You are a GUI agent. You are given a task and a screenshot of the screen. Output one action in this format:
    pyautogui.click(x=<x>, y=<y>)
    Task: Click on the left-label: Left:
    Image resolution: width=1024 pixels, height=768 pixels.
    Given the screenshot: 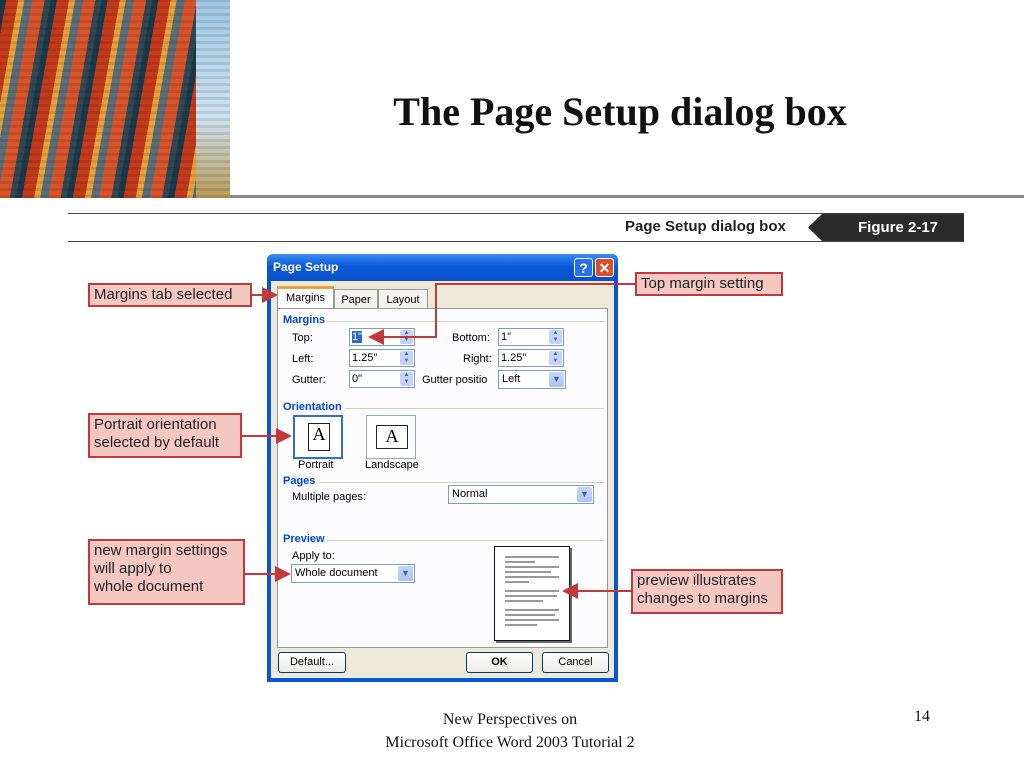 What is the action you would take?
    pyautogui.click(x=303, y=359)
    